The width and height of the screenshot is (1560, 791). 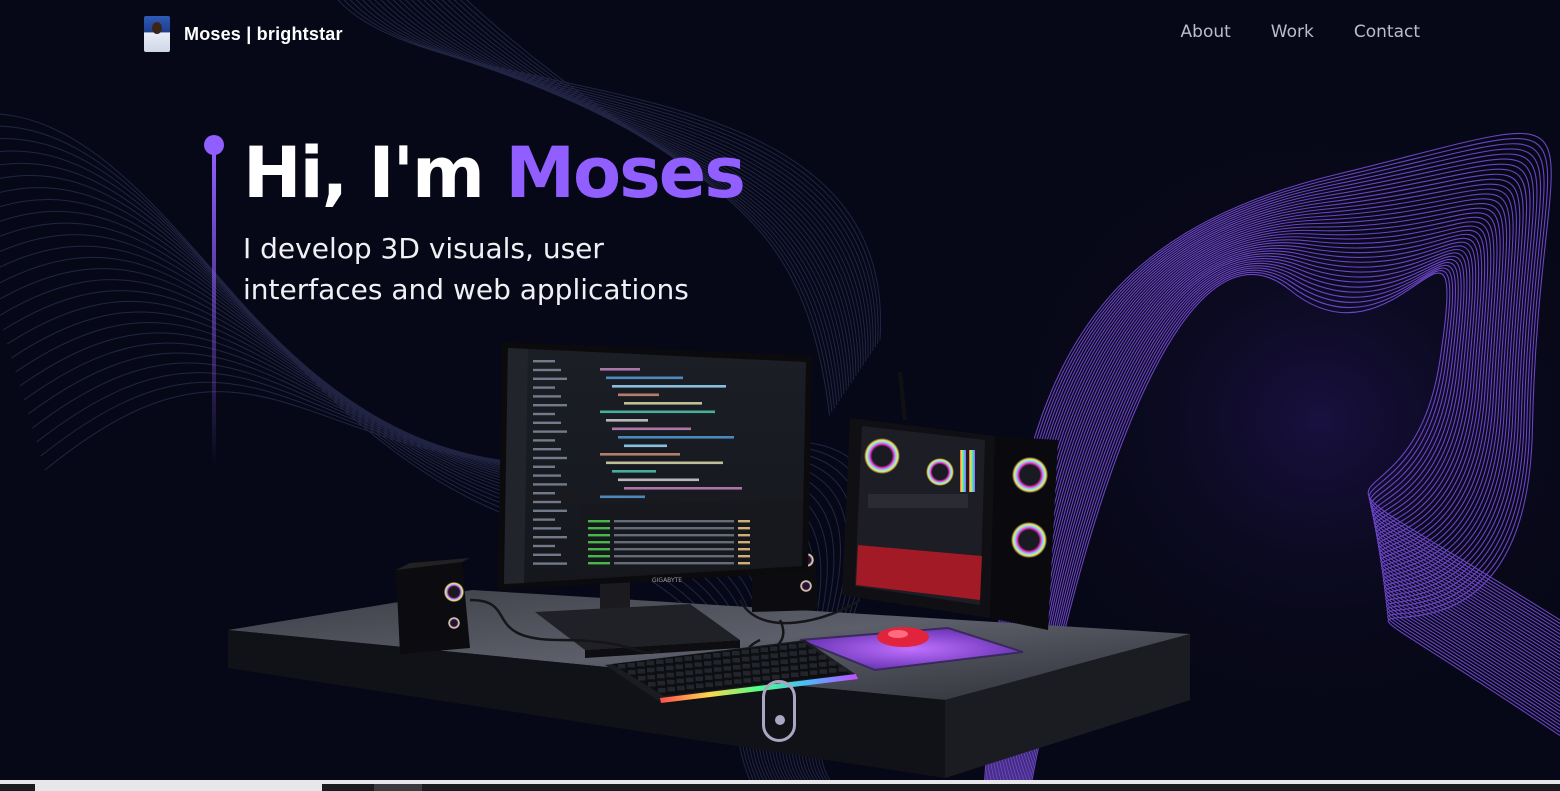 What do you see at coordinates (667, 580) in the screenshot?
I see `monitor-brand: GIGABYTE` at bounding box center [667, 580].